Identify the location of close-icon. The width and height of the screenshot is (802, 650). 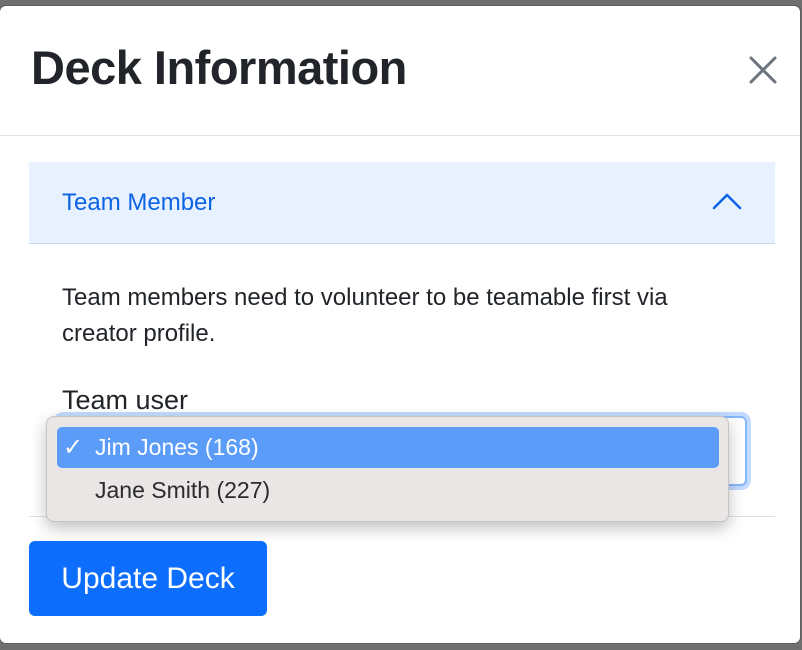
(763, 70).